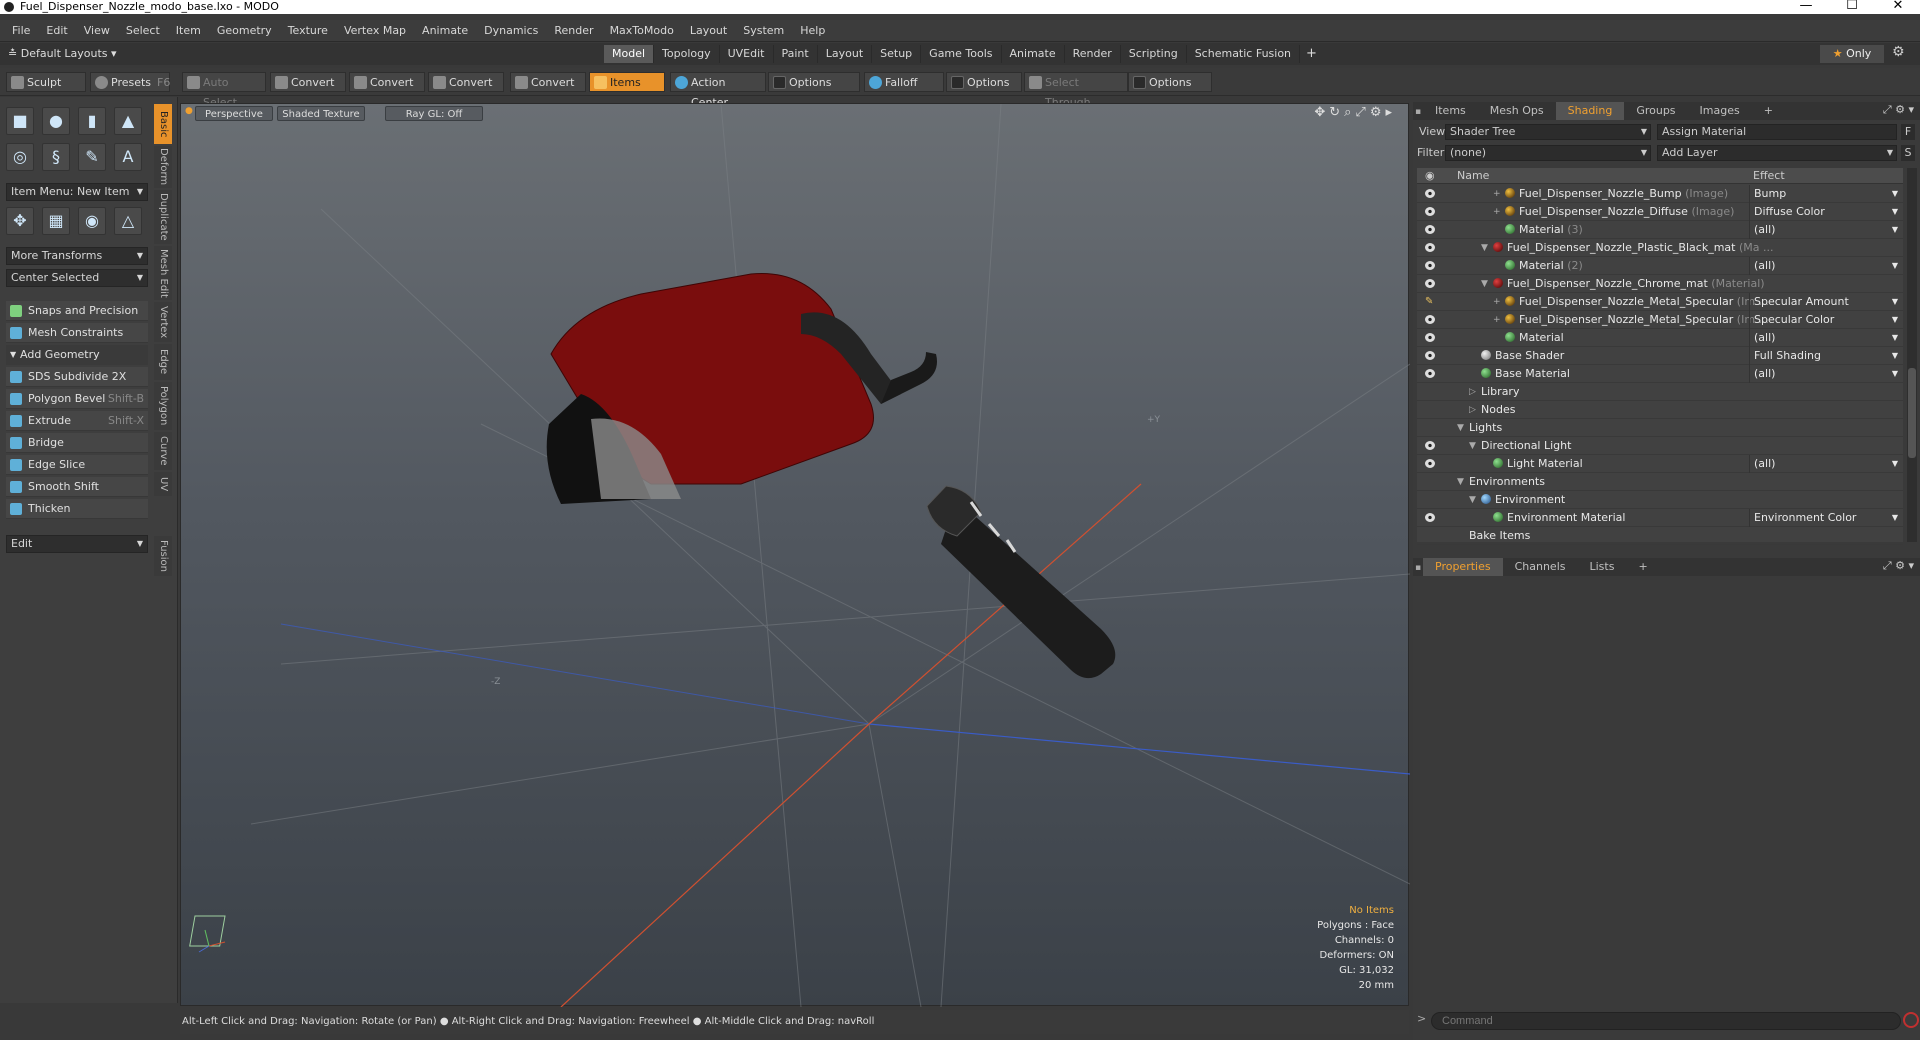  Describe the element at coordinates (77, 487) in the screenshot. I see `smooth-shift-button: Smooth Shift` at that location.